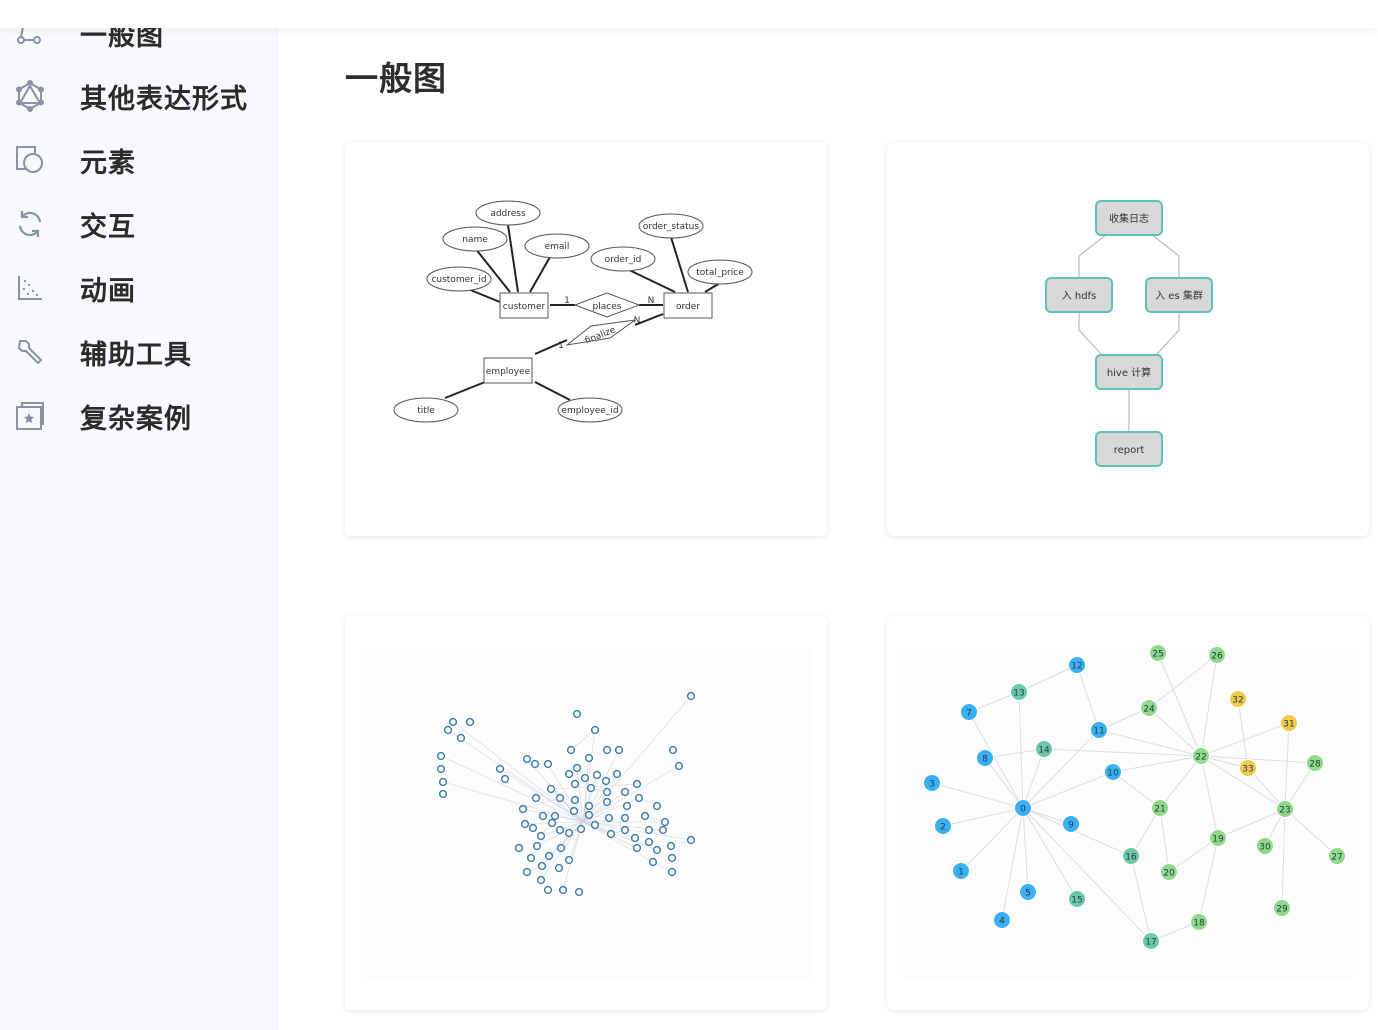  I want to click on graph-node: 20, so click(1169, 872).